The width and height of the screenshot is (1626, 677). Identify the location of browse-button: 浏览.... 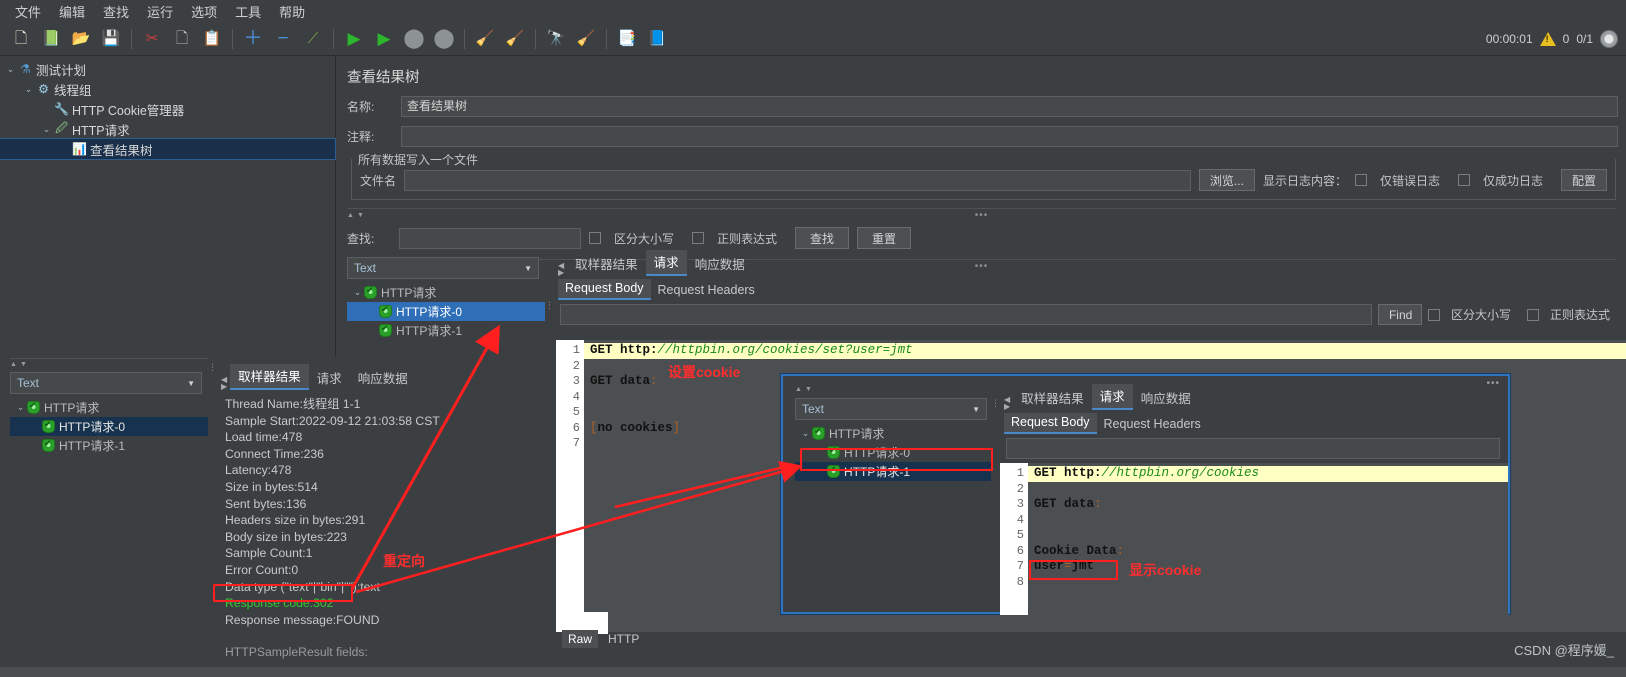
(1226, 180).